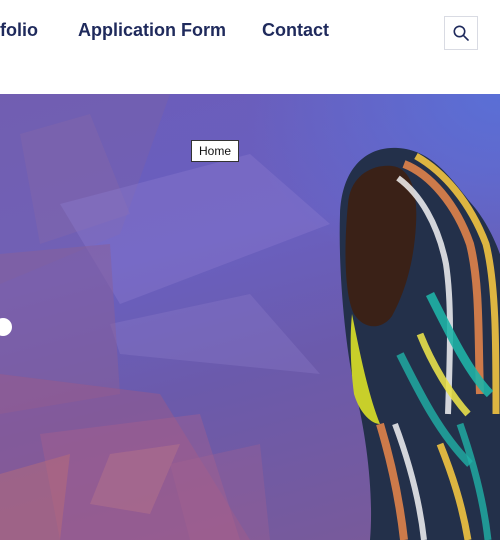 The width and height of the screenshot is (500, 540). I want to click on nav-application-form: Application Form, so click(152, 30).